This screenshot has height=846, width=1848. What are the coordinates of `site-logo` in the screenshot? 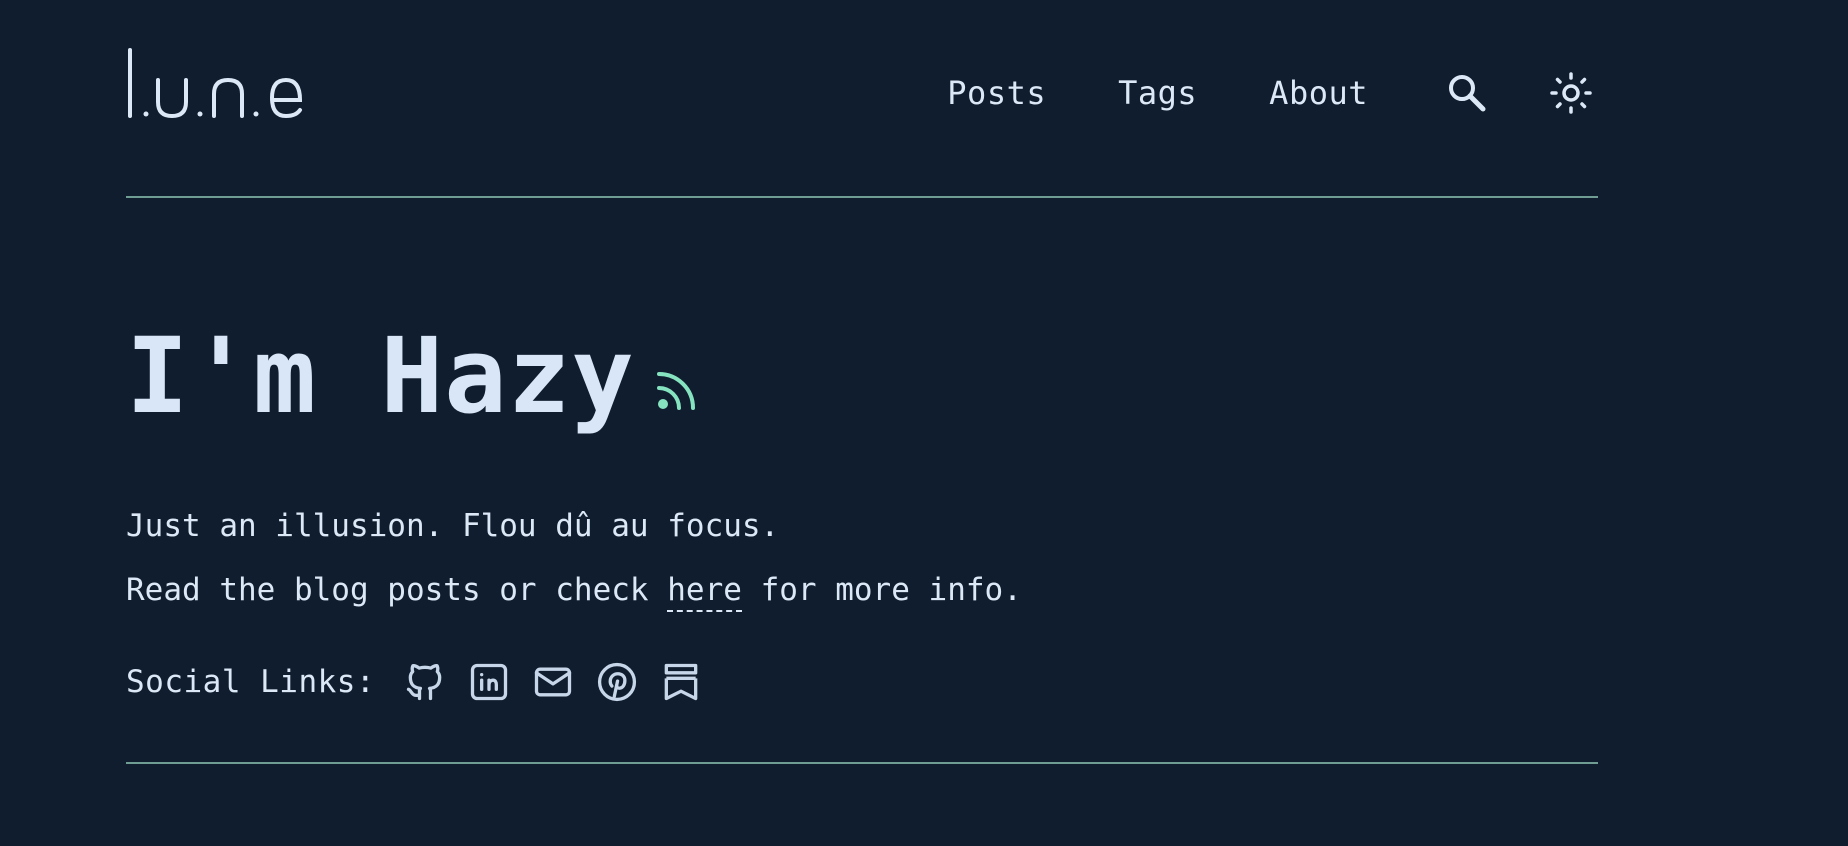 It's located at (232, 82).